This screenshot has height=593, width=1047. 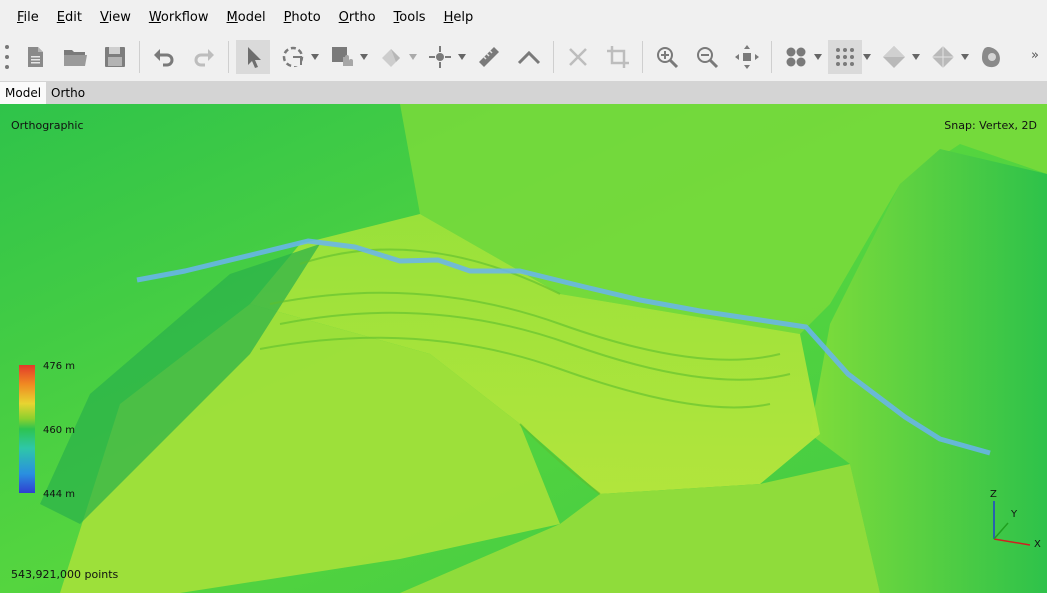 I want to click on menu-tools: Tools, so click(x=410, y=18).